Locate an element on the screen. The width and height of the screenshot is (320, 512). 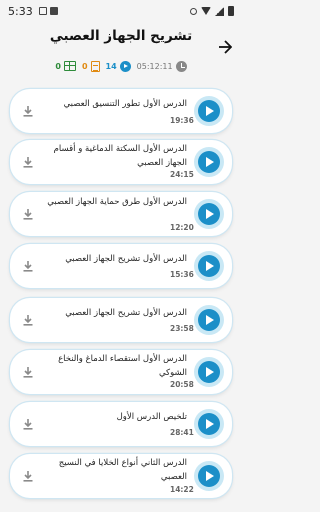
lesson-duration: 15:36 is located at coordinates (182, 274).